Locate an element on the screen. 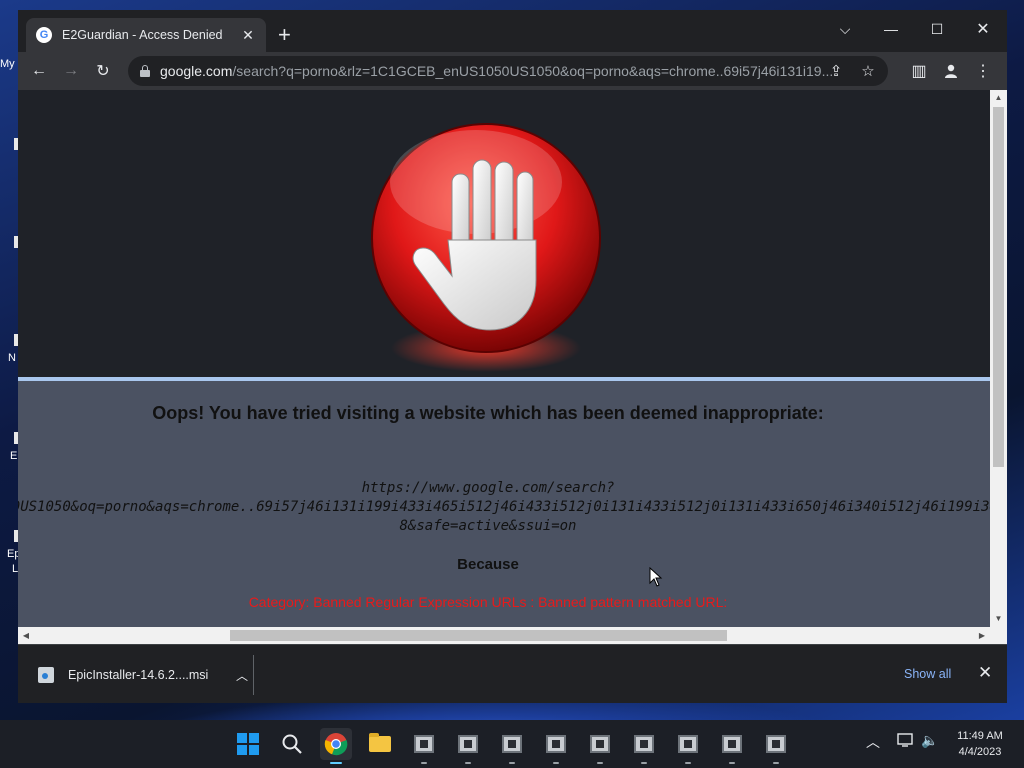 The image size is (1024, 768). url-host: google.com is located at coordinates (196, 71).